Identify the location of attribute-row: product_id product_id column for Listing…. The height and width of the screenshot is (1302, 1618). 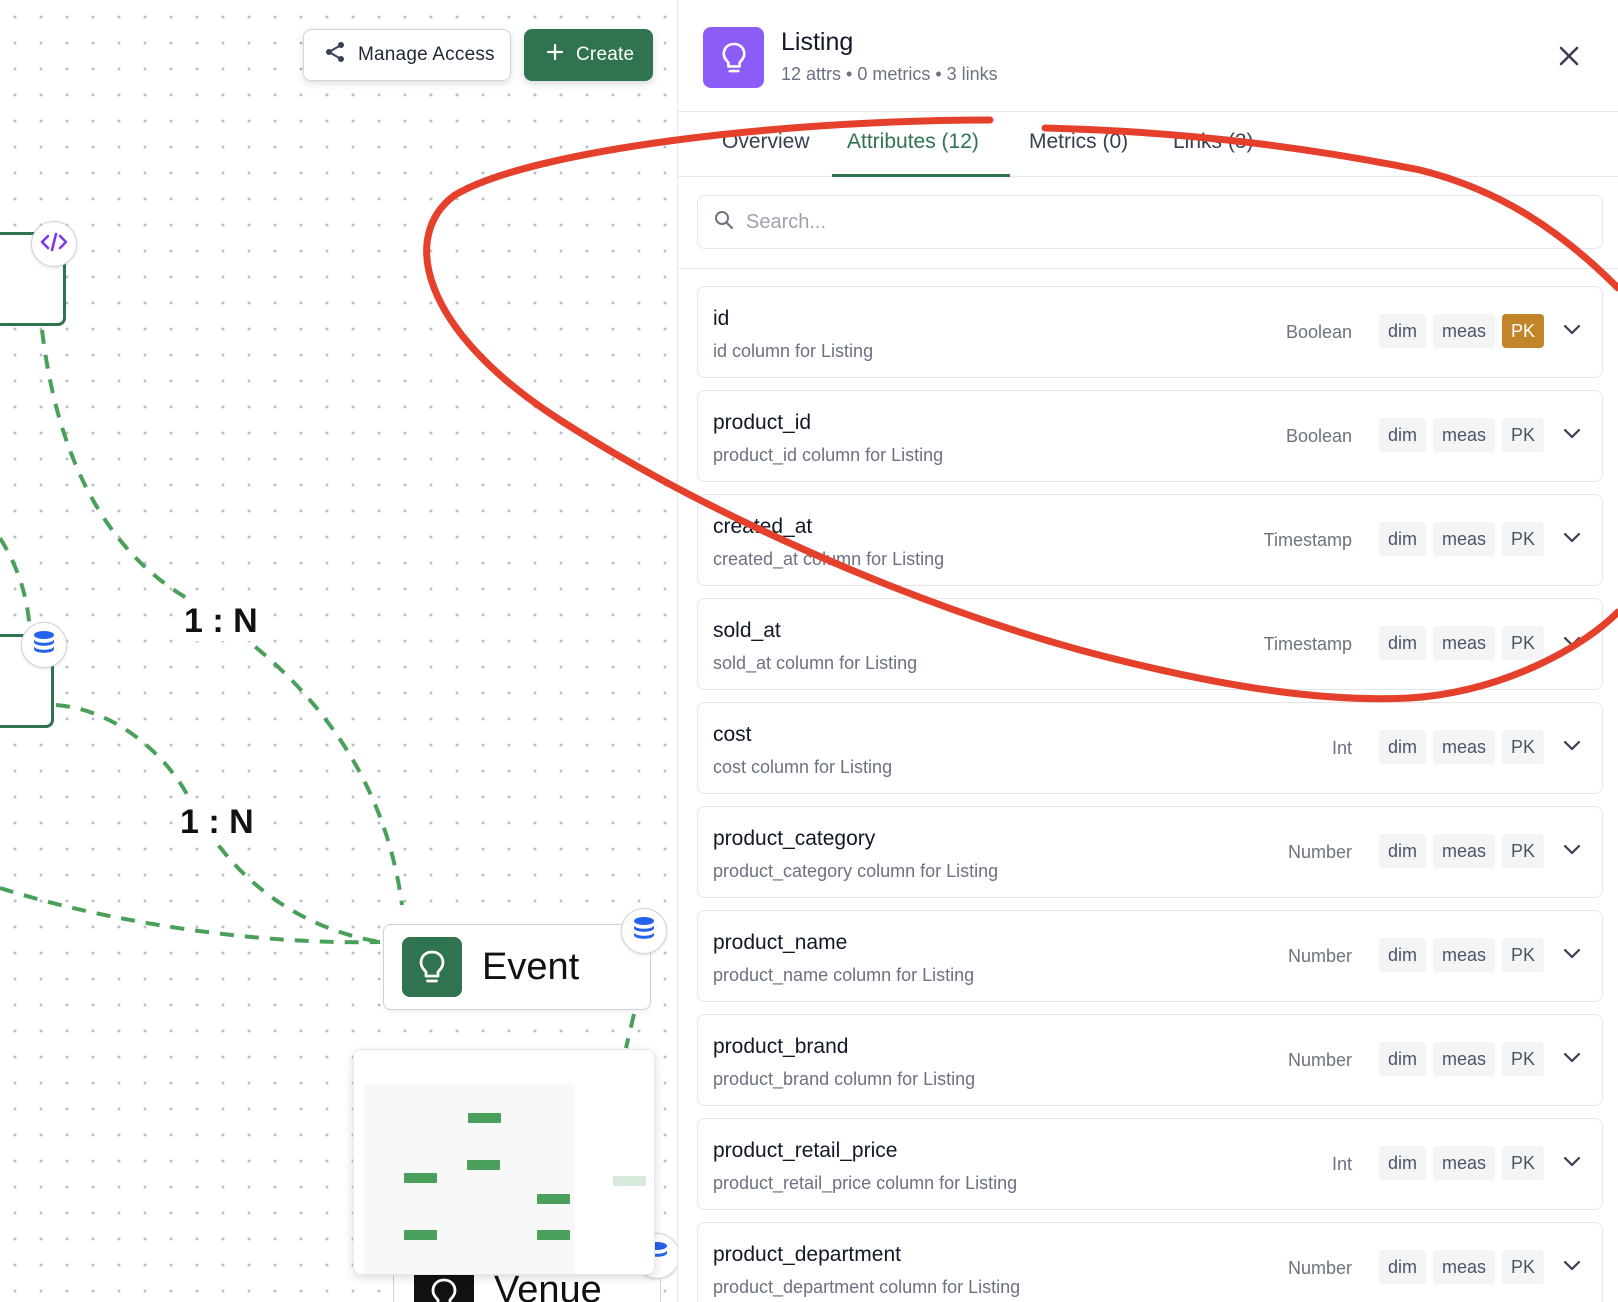
(1150, 436).